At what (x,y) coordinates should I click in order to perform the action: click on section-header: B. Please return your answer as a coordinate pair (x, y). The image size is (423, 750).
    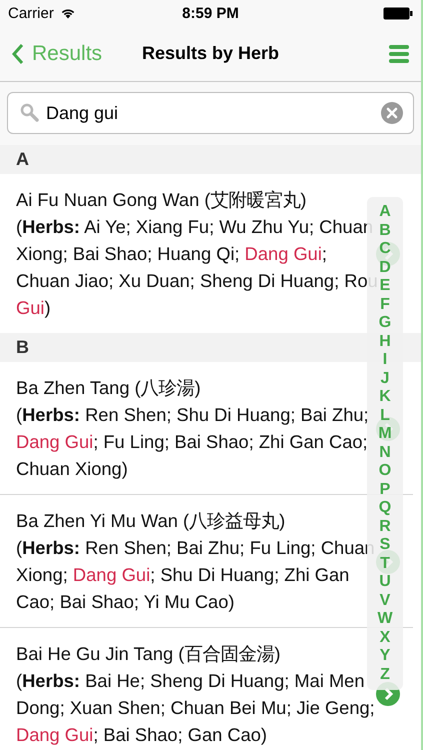
    Looking at the image, I should click on (22, 347).